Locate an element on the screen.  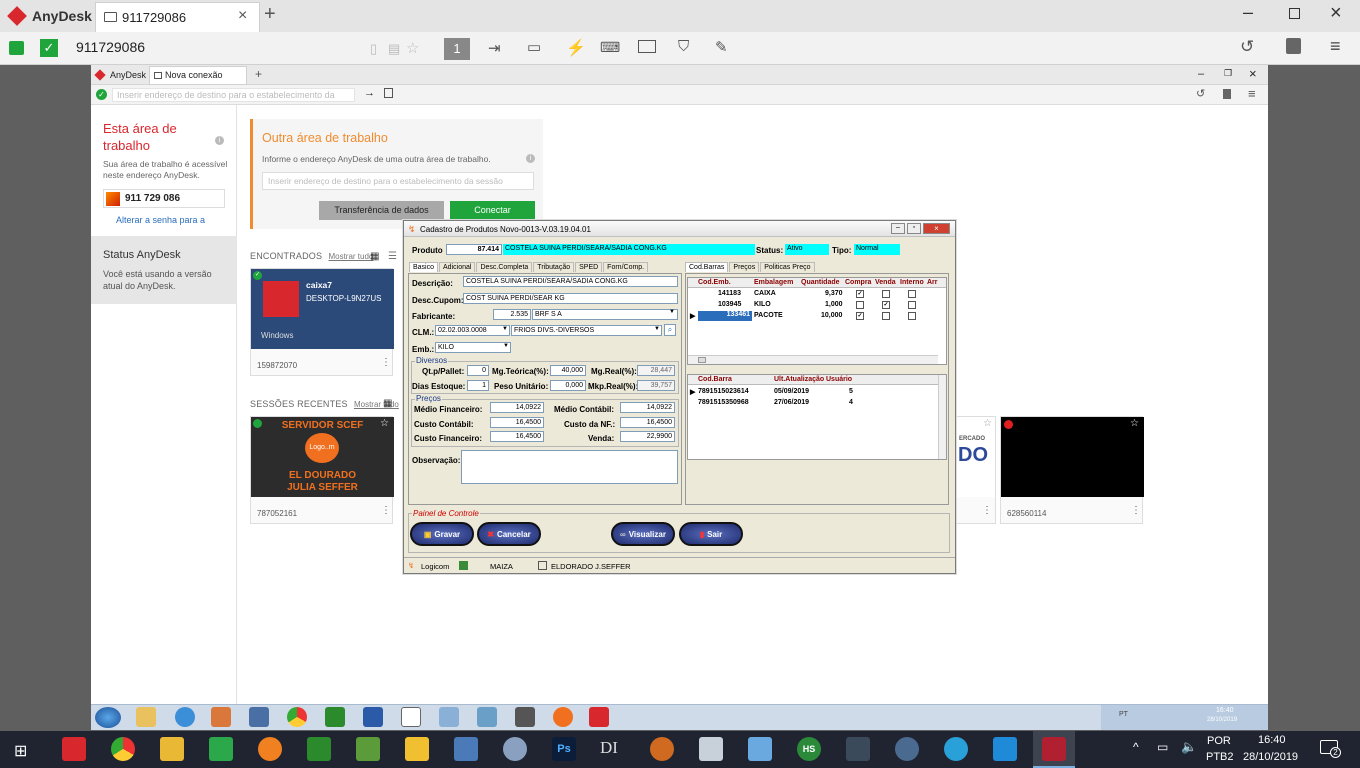
recent-card-3-menu-icon: ⋮ is located at coordinates (1136, 510).